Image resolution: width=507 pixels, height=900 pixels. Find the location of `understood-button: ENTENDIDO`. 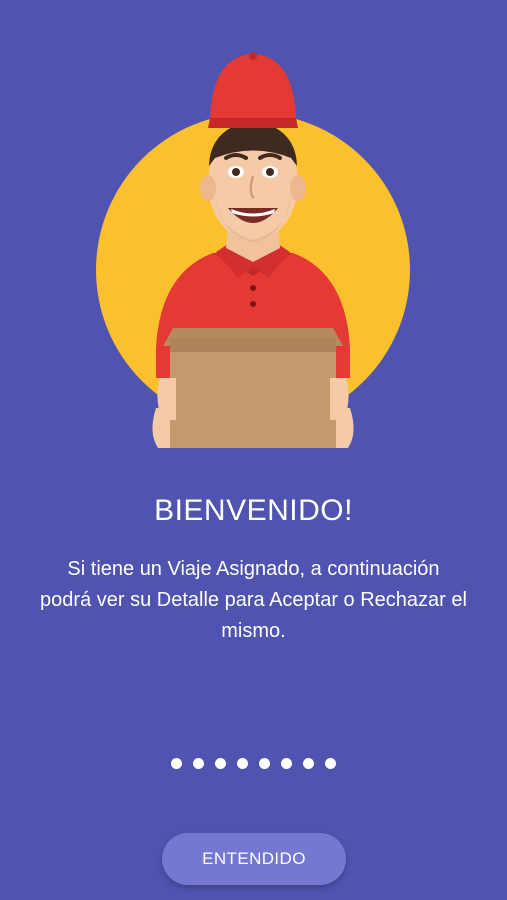

understood-button: ENTENDIDO is located at coordinates (254, 859).